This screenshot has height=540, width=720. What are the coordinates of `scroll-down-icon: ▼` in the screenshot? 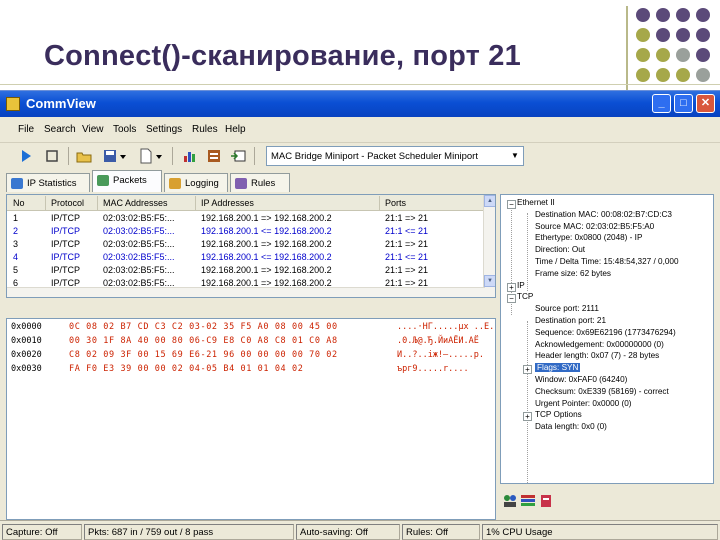 It's located at (489, 281).